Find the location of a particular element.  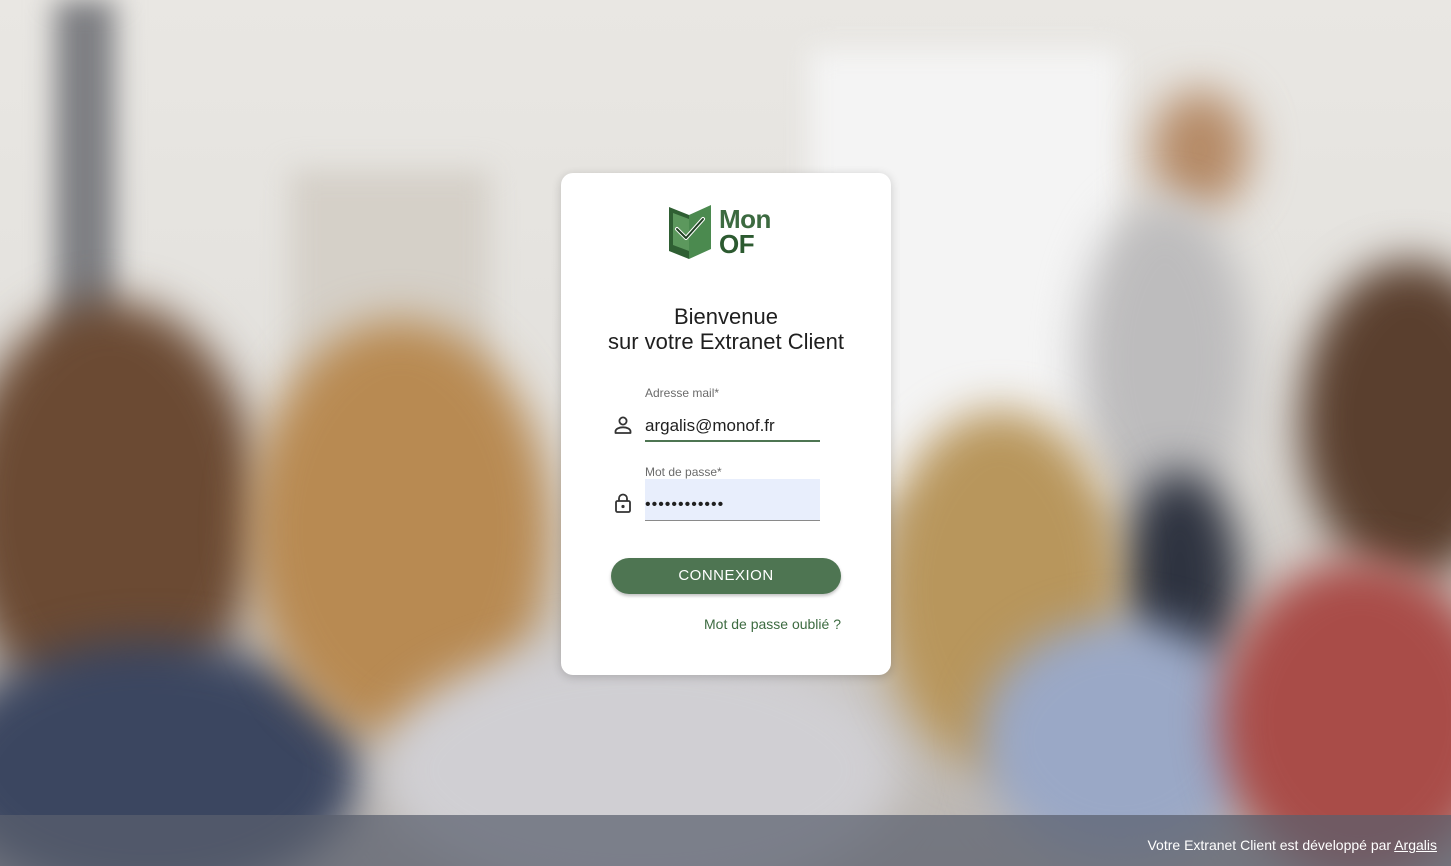

brand-logo: Mon OF is located at coordinates (727, 231).